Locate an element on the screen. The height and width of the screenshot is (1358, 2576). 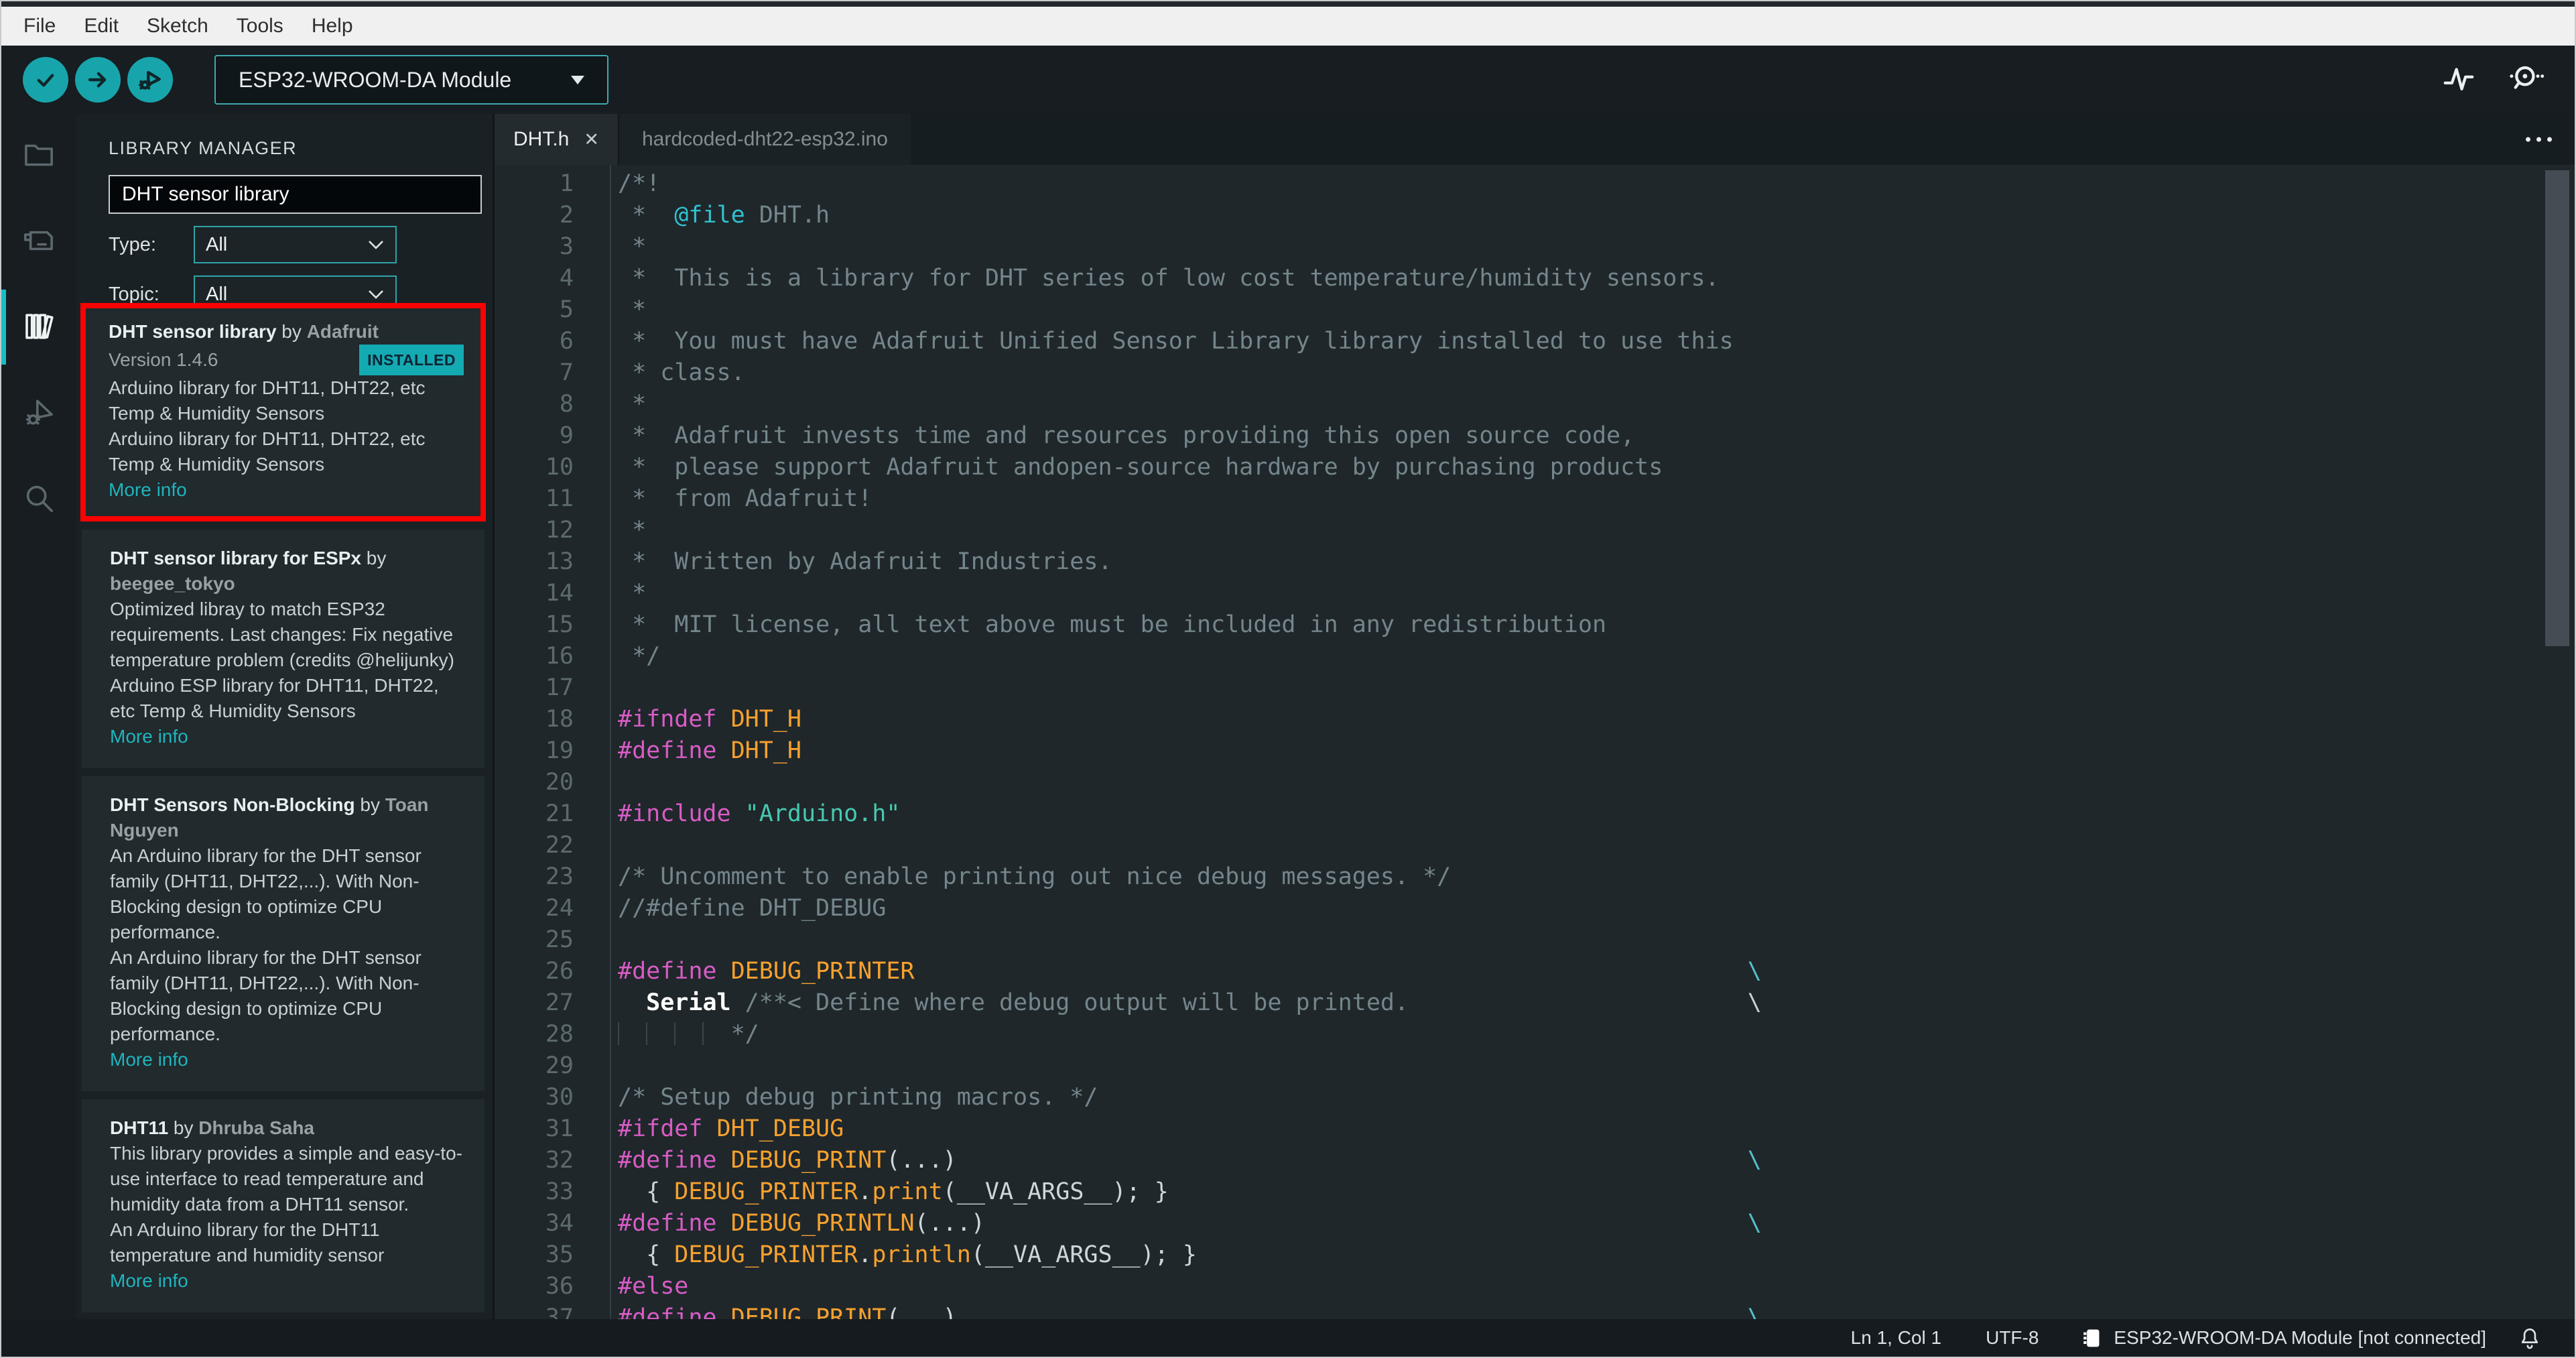
code-line: 19 #define DHT_H is located at coordinates (1535, 751).